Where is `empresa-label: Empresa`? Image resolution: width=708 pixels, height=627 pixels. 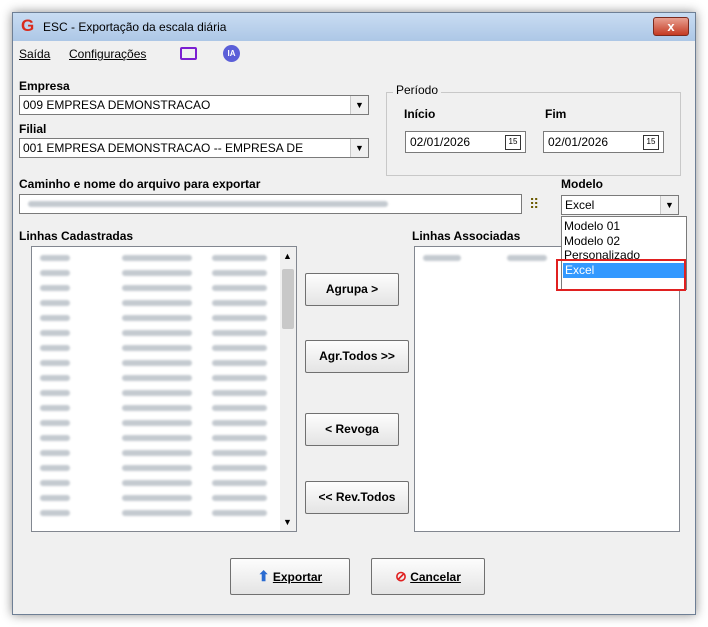 empresa-label: Empresa is located at coordinates (44, 86).